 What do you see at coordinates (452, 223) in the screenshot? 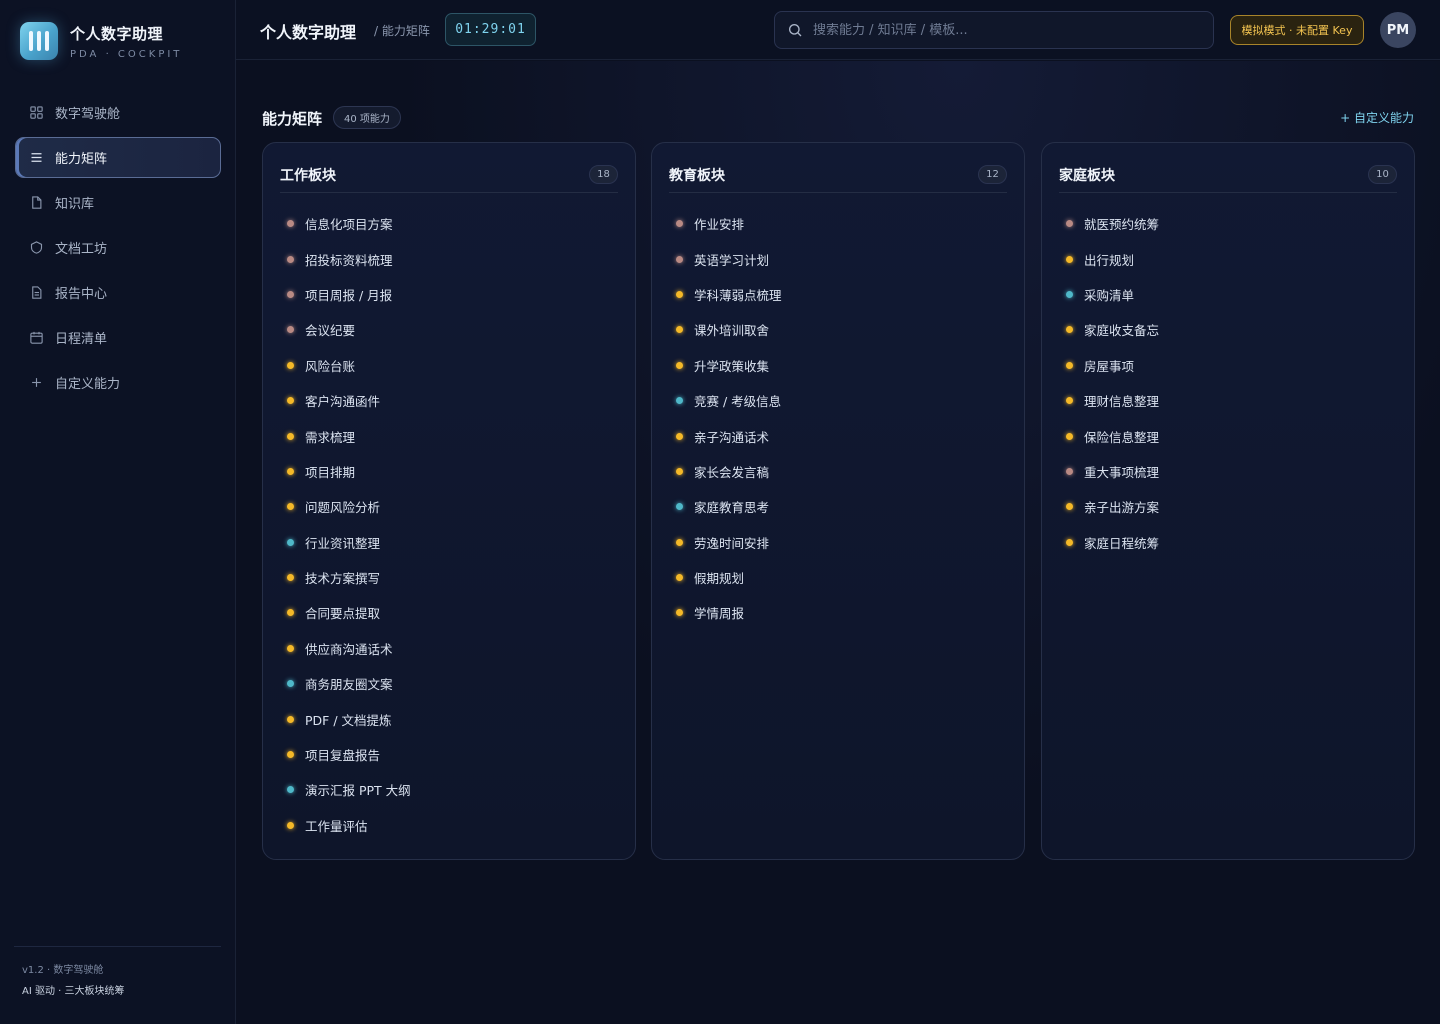
I see `capability-item: 信息化项目方案` at bounding box center [452, 223].